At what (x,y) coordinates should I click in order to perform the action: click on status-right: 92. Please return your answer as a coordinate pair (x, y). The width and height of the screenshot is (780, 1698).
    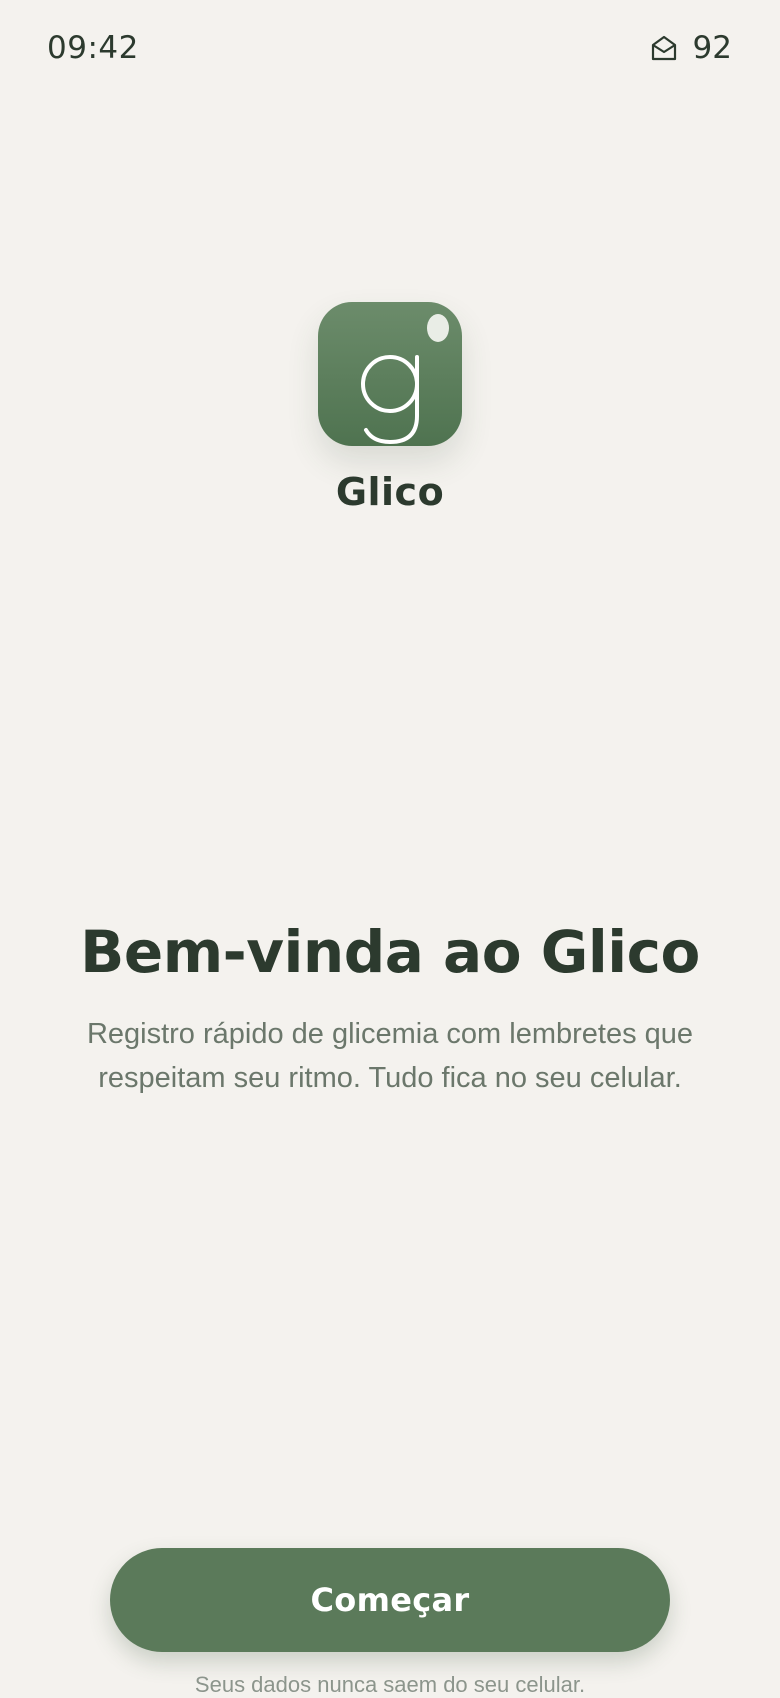
    Looking at the image, I should click on (690, 48).